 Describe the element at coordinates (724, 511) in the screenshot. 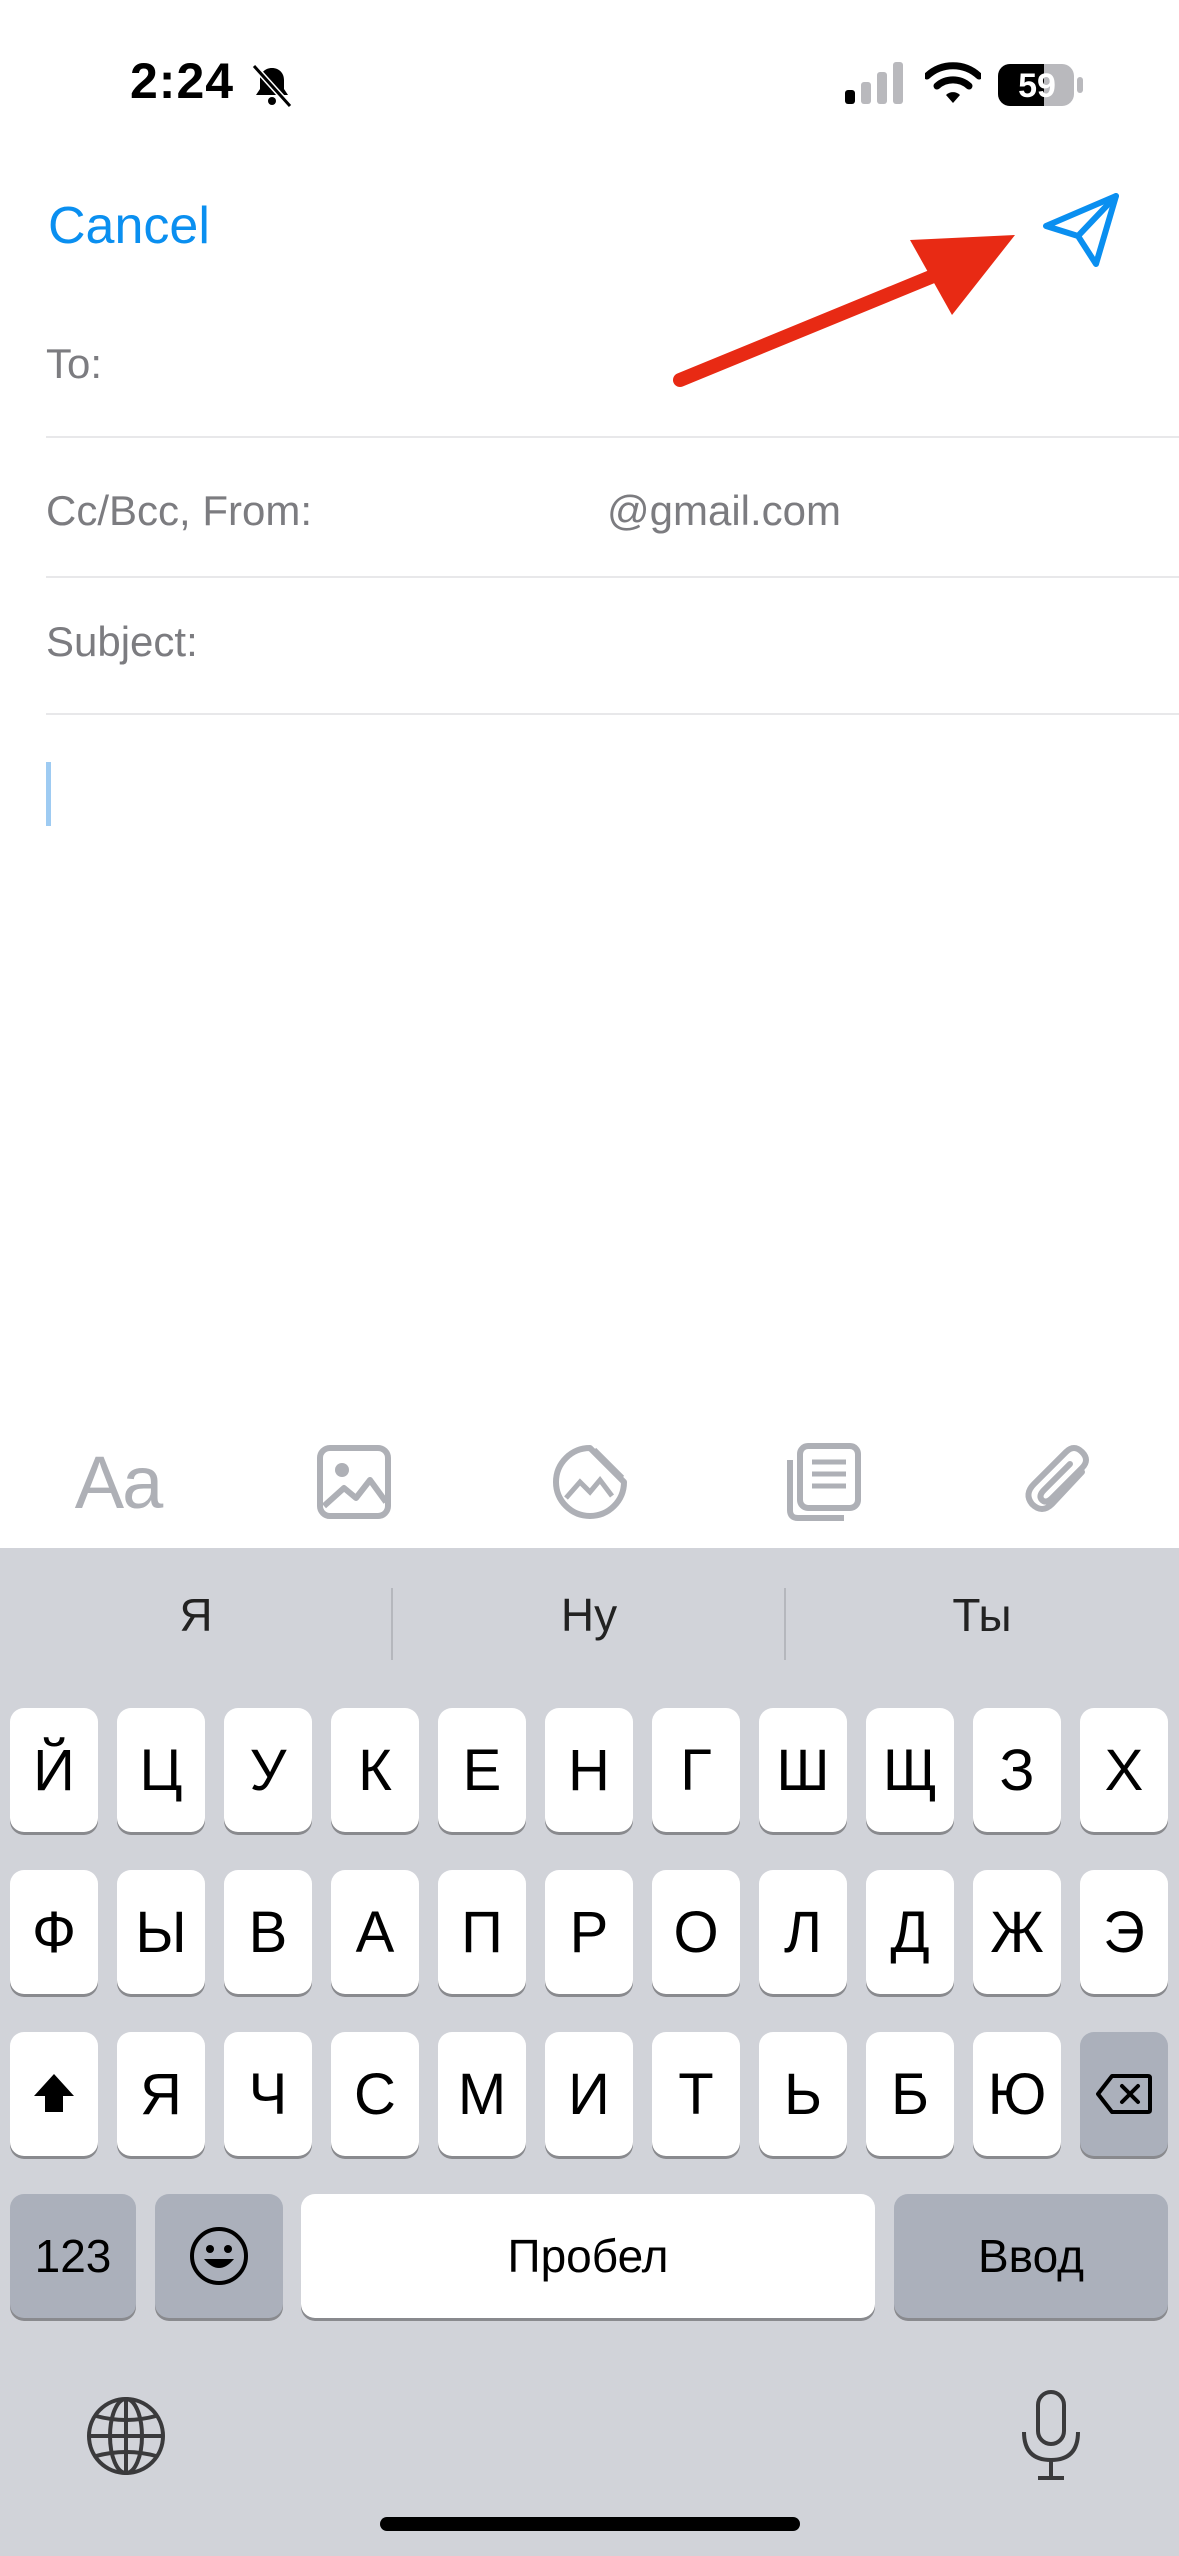

I see `from-email: @gmail.com` at that location.